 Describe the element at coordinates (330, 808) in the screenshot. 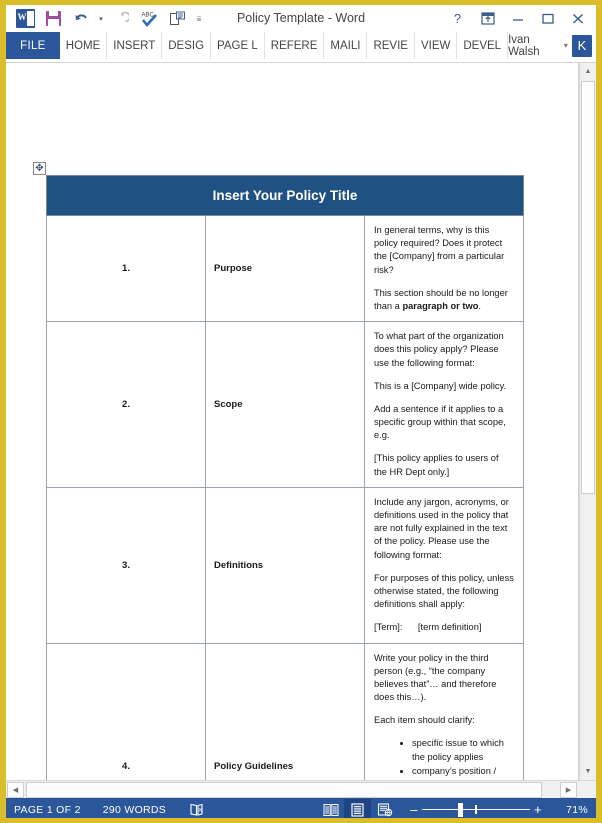

I see `read-mode-view-button` at that location.